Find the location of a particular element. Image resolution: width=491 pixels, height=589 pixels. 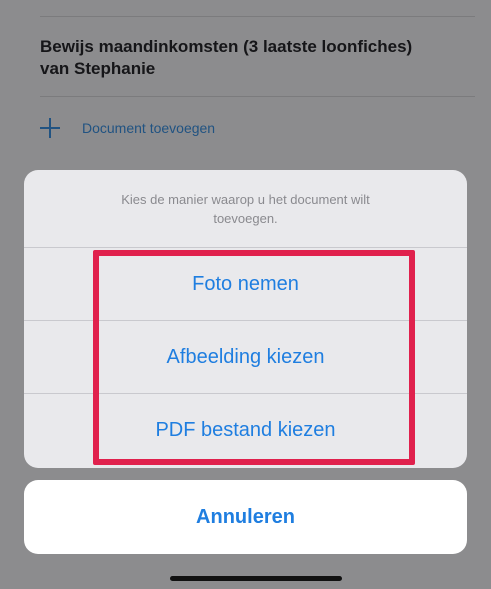

choose-image-button: Afbeelding kiezen is located at coordinates (245, 357).